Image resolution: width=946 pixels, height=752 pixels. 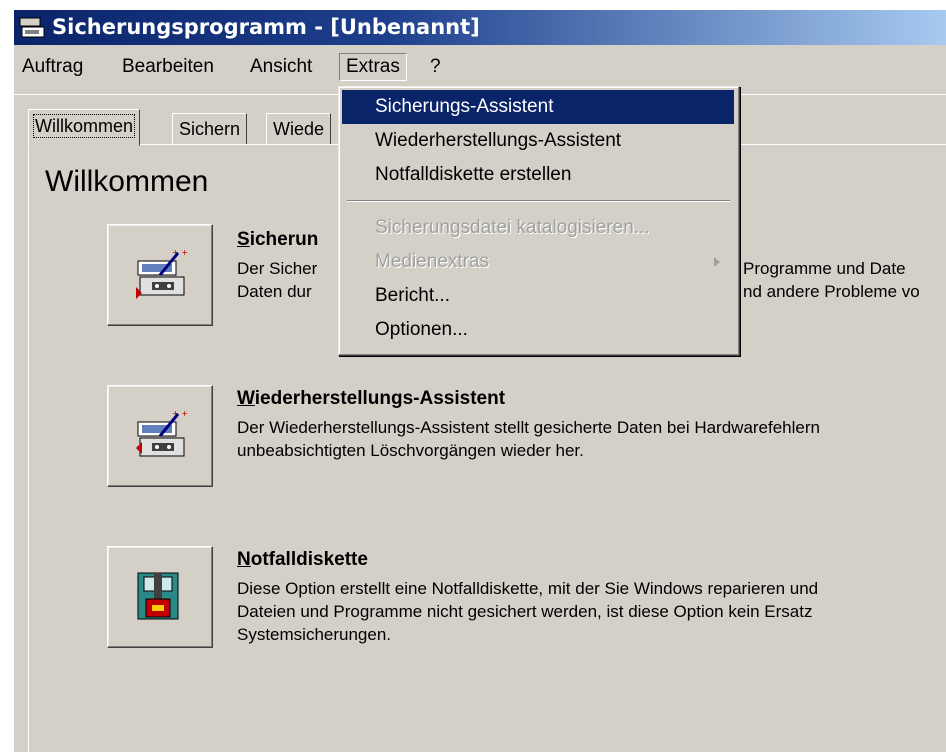 What do you see at coordinates (309, 559) in the screenshot?
I see `emergency-heading-text: otfalldiskette` at bounding box center [309, 559].